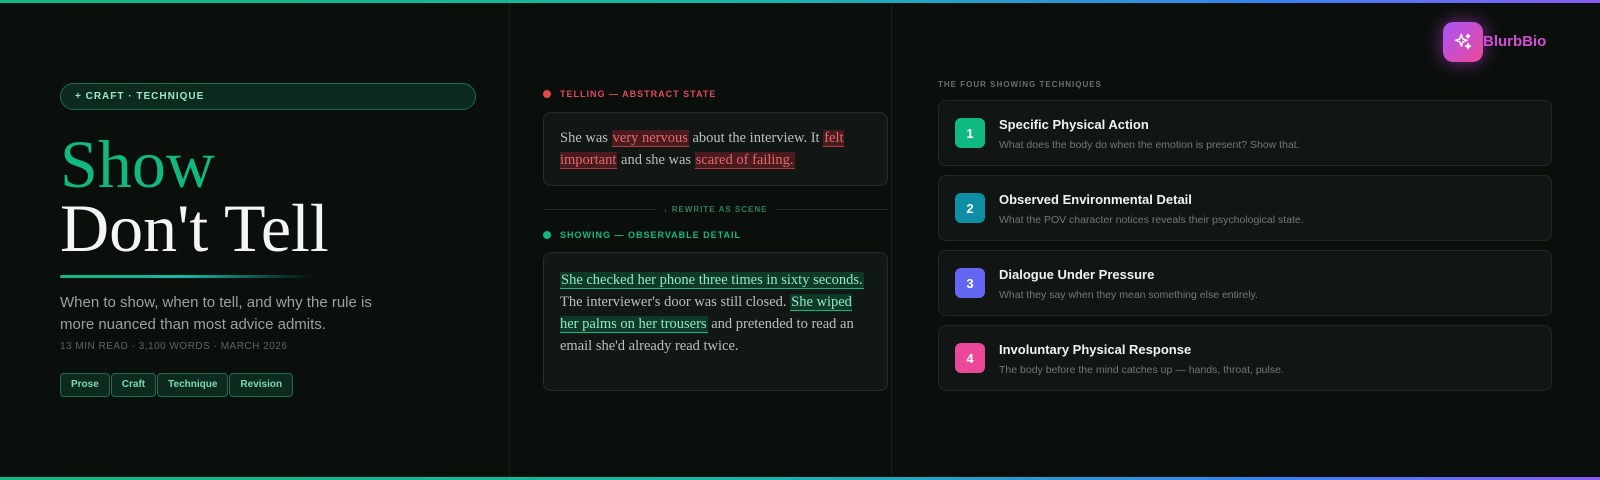  What do you see at coordinates (970, 283) in the screenshot?
I see `technique-number: 3` at bounding box center [970, 283].